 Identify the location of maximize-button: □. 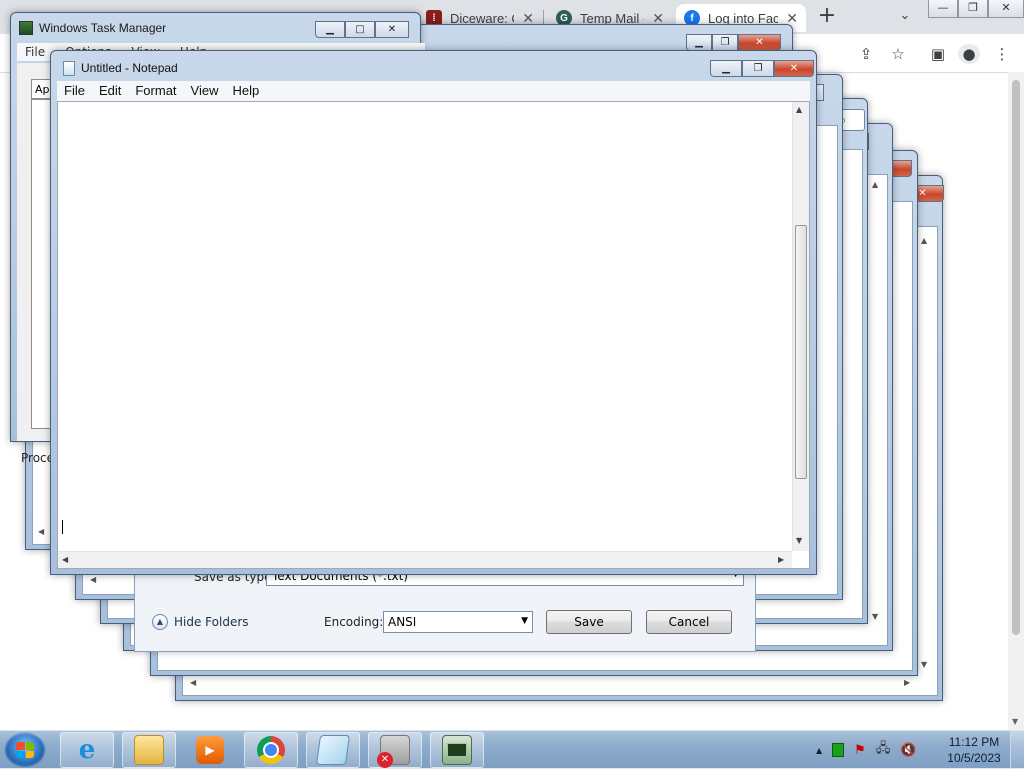
(360, 29).